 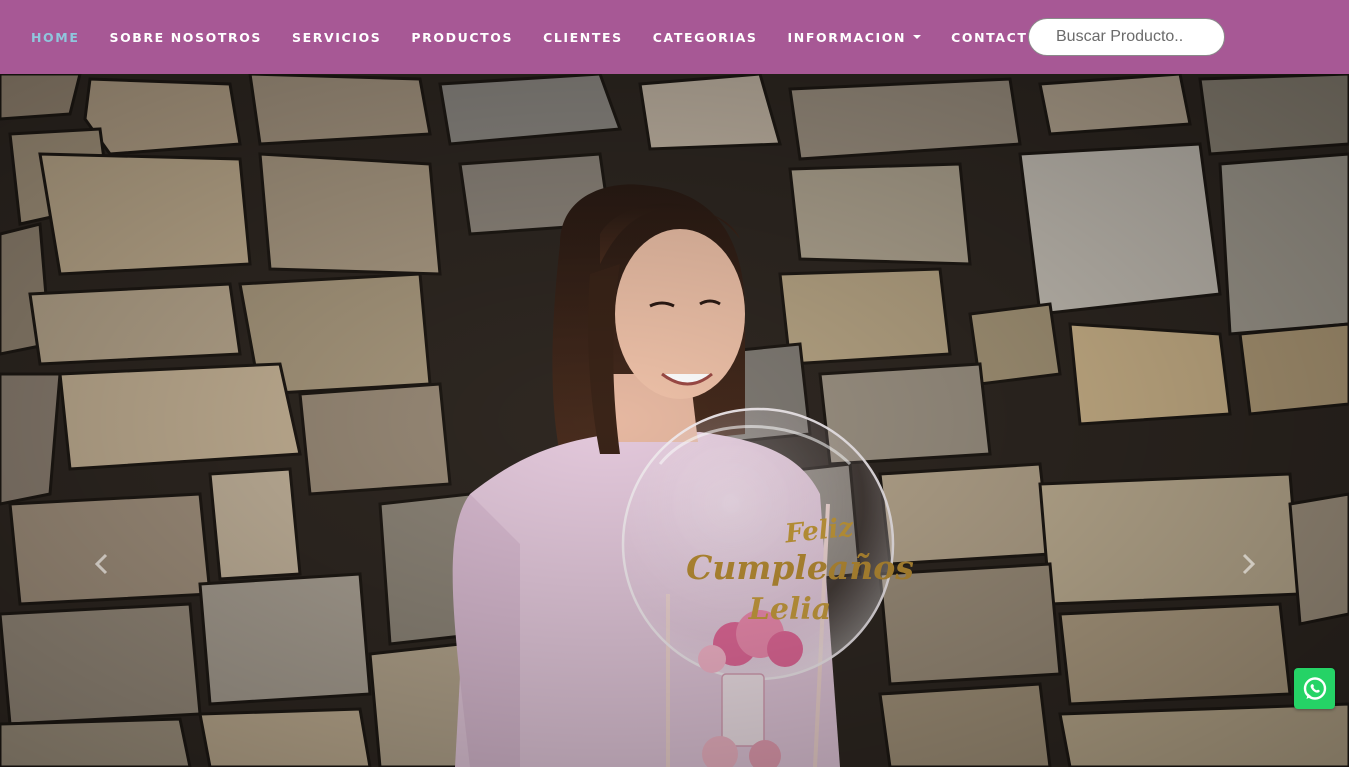 I want to click on nav-item-servicios: SERVICIOS, so click(x=336, y=37).